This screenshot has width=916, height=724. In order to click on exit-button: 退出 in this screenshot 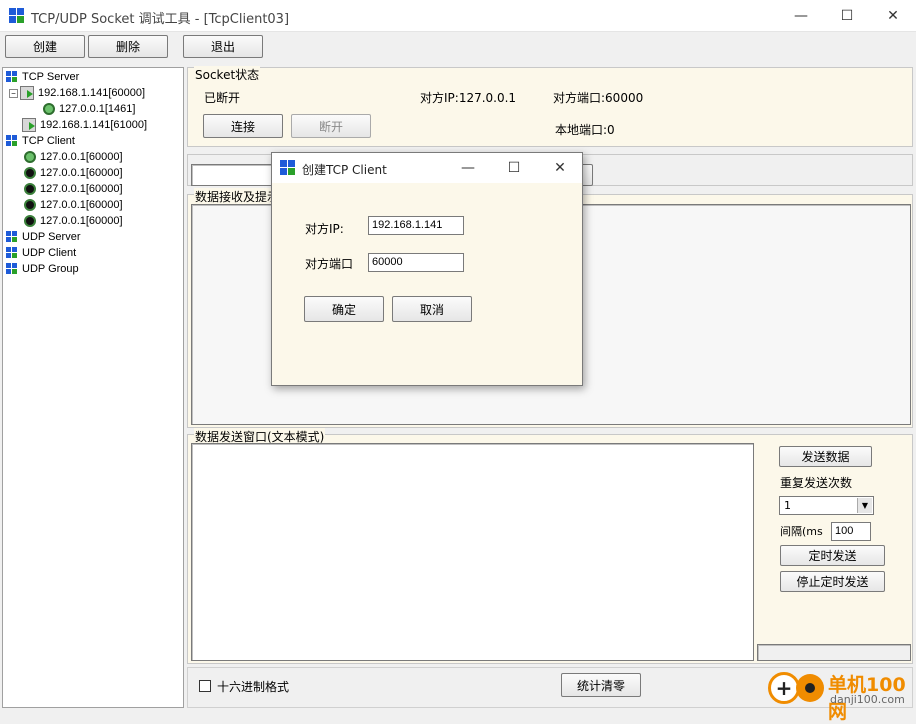, I will do `click(223, 46)`.